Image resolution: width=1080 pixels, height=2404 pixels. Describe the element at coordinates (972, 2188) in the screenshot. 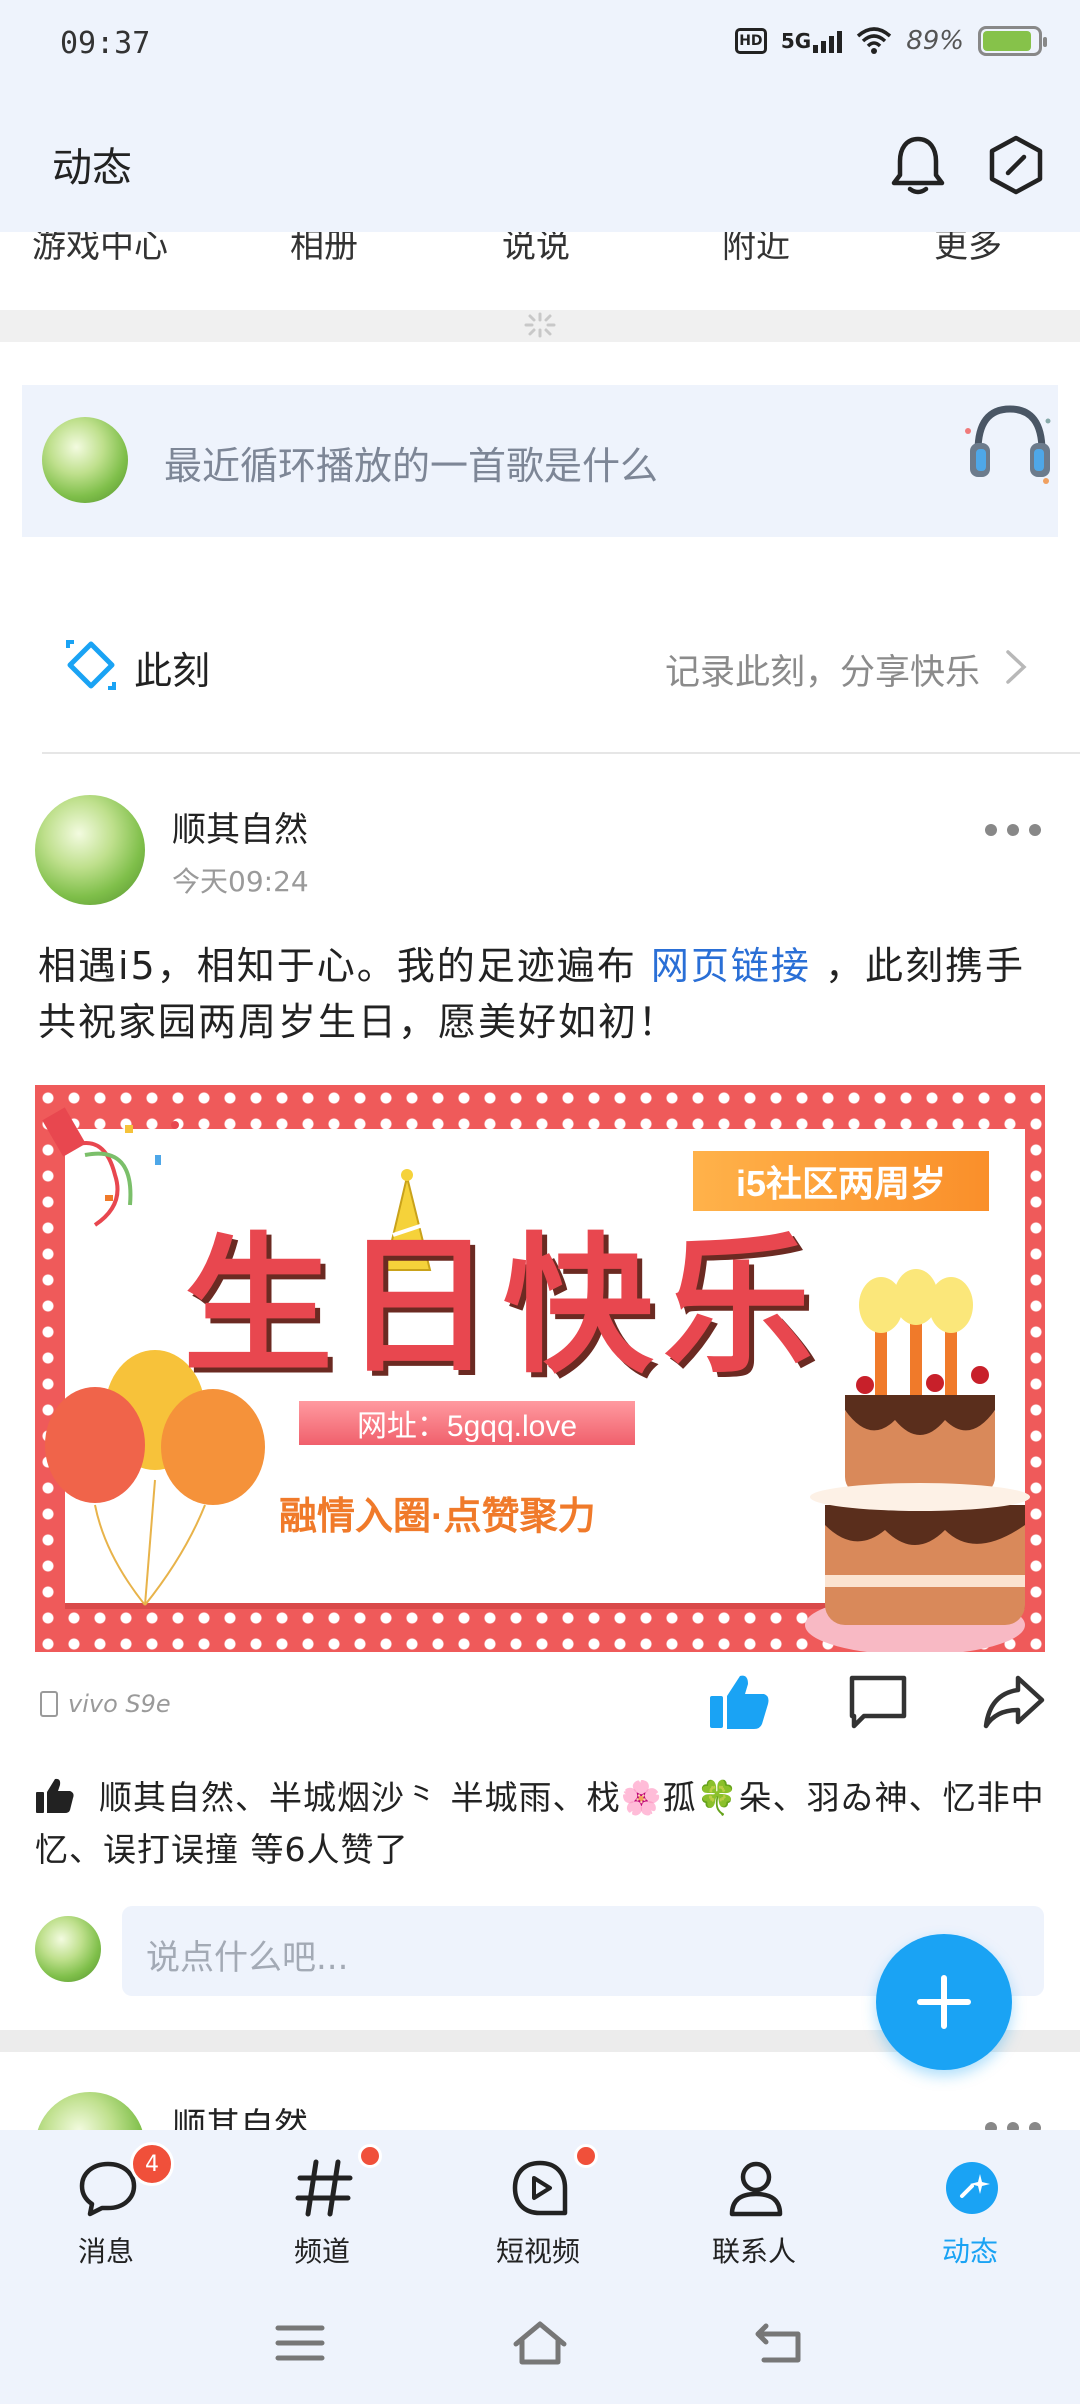

I see `moments-icon` at that location.